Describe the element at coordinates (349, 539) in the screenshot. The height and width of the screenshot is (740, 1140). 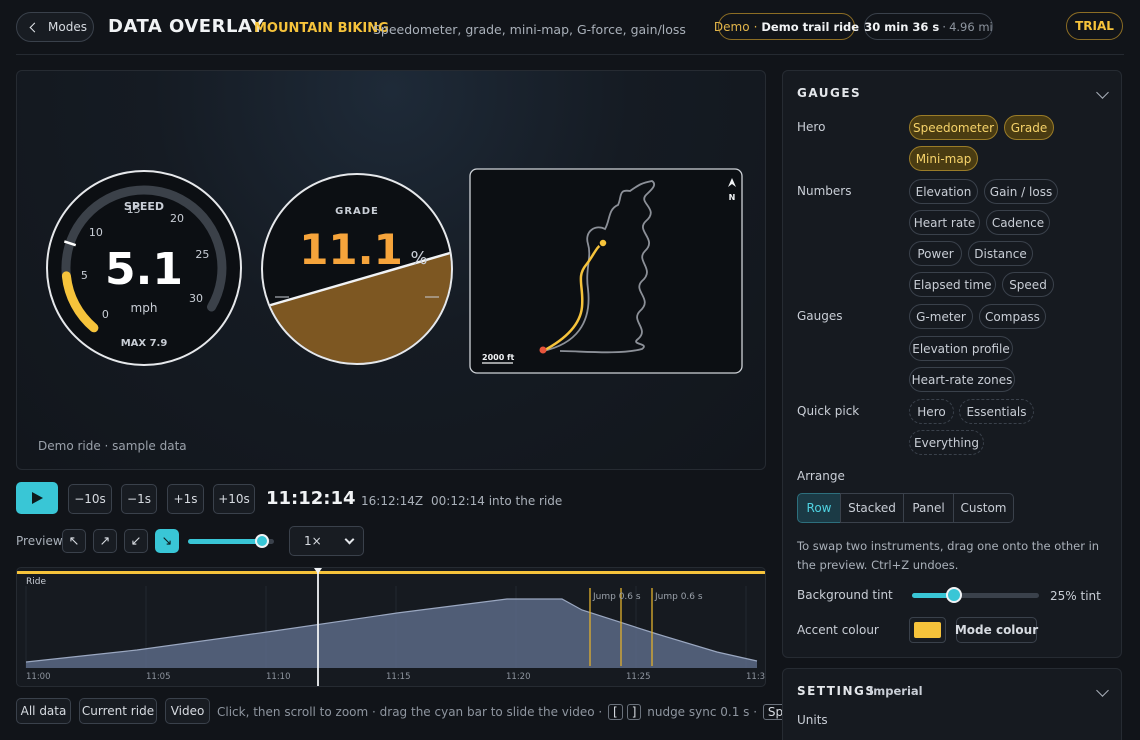
I see `chevron-down-icon` at that location.